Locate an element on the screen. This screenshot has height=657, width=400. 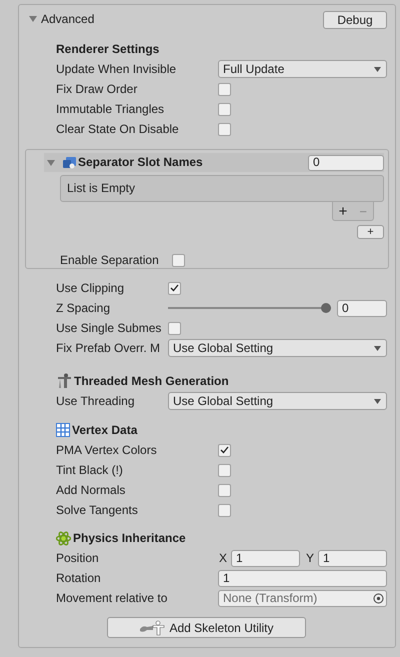
field-label: Fix Draw Order is located at coordinates (97, 89).